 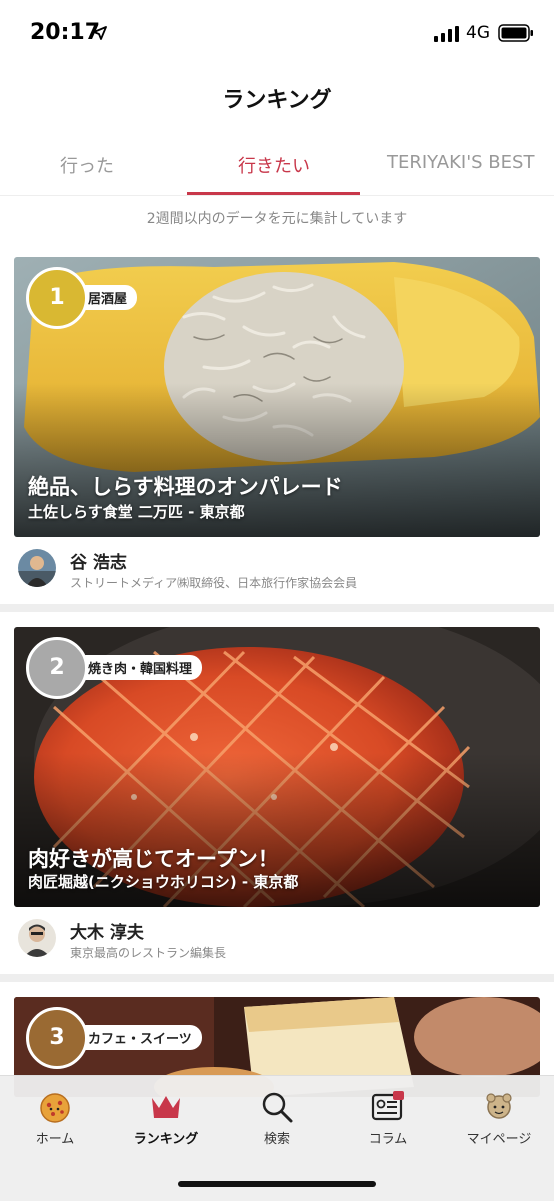 I want to click on status-bar: 20:17 4G, so click(x=277, y=33).